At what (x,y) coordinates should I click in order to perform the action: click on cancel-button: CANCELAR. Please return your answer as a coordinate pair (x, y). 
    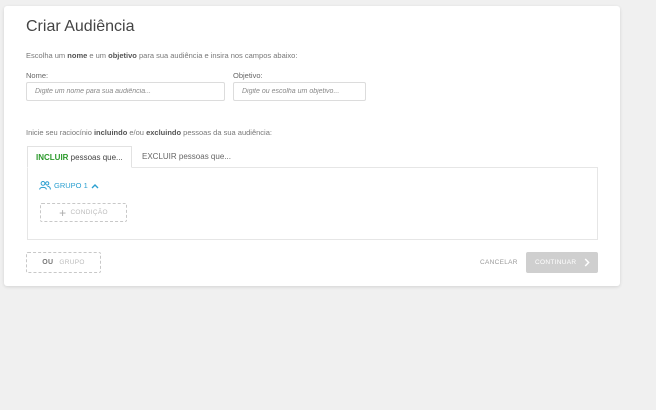
    Looking at the image, I should click on (499, 262).